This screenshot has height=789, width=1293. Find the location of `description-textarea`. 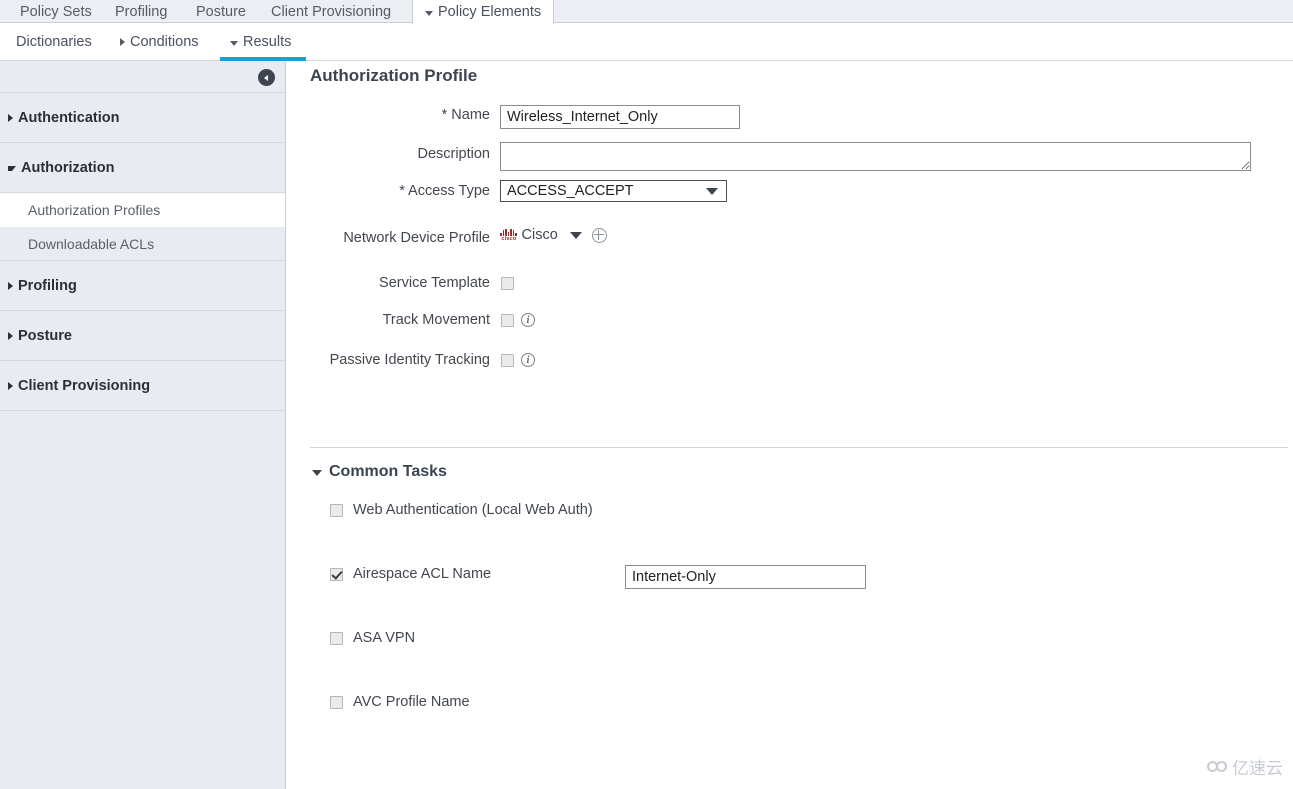

description-textarea is located at coordinates (875, 156).